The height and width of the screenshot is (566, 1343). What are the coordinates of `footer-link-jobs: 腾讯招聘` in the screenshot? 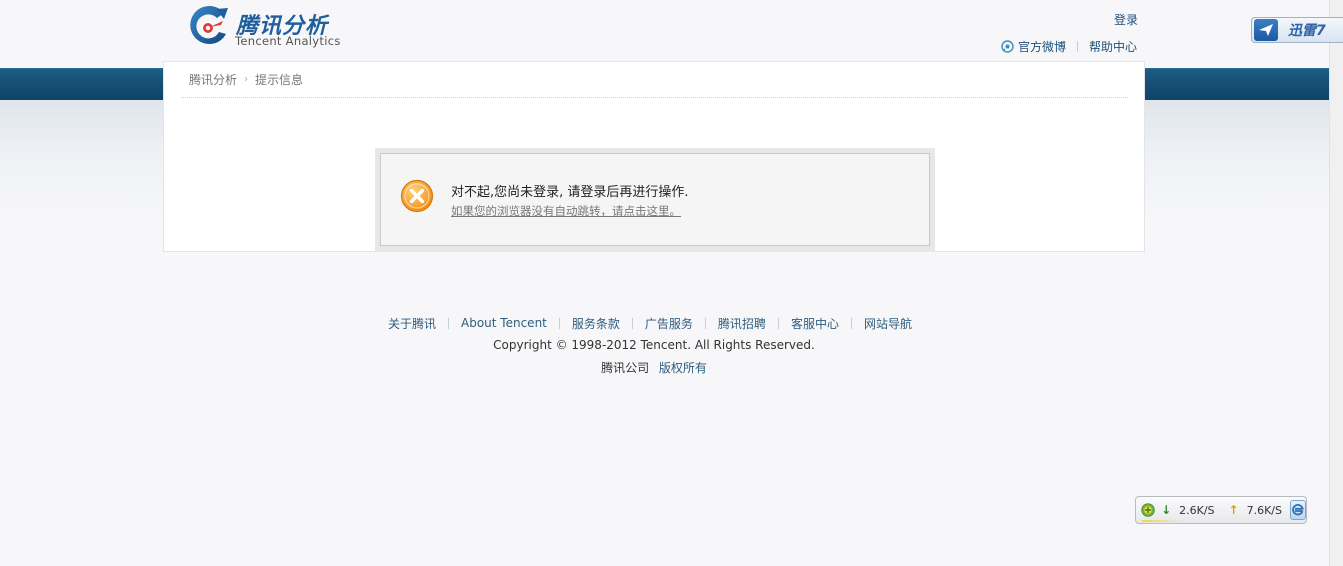 It's located at (742, 323).